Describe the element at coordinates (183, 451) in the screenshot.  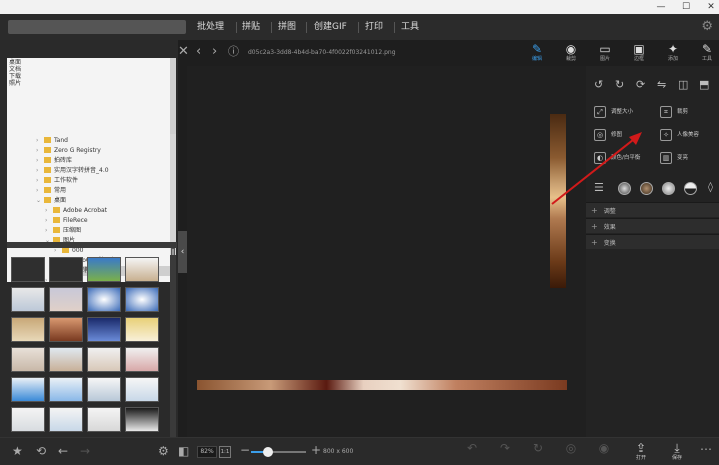
I see `layout-toggle-icon: ◧` at that location.